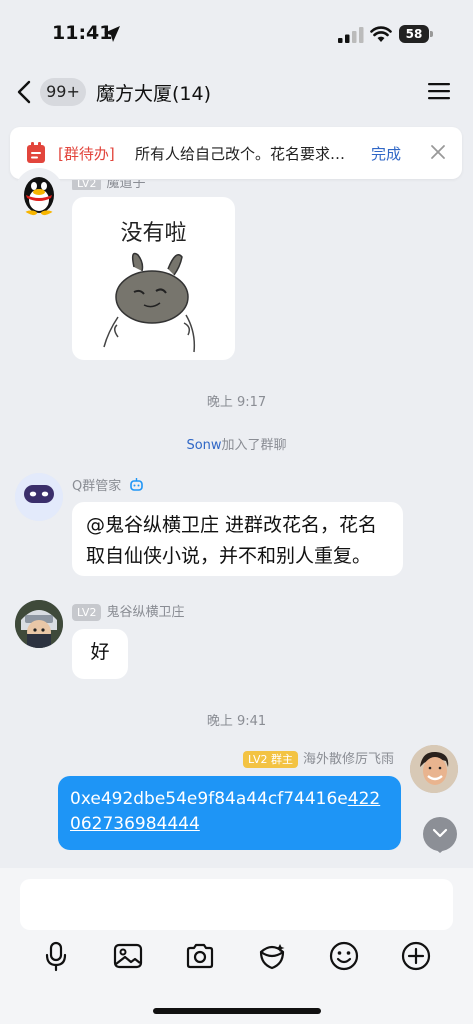 The height and width of the screenshot is (1024, 473). Describe the element at coordinates (236, 402) in the screenshot. I see `time-separator: 晚上 9:17` at that location.